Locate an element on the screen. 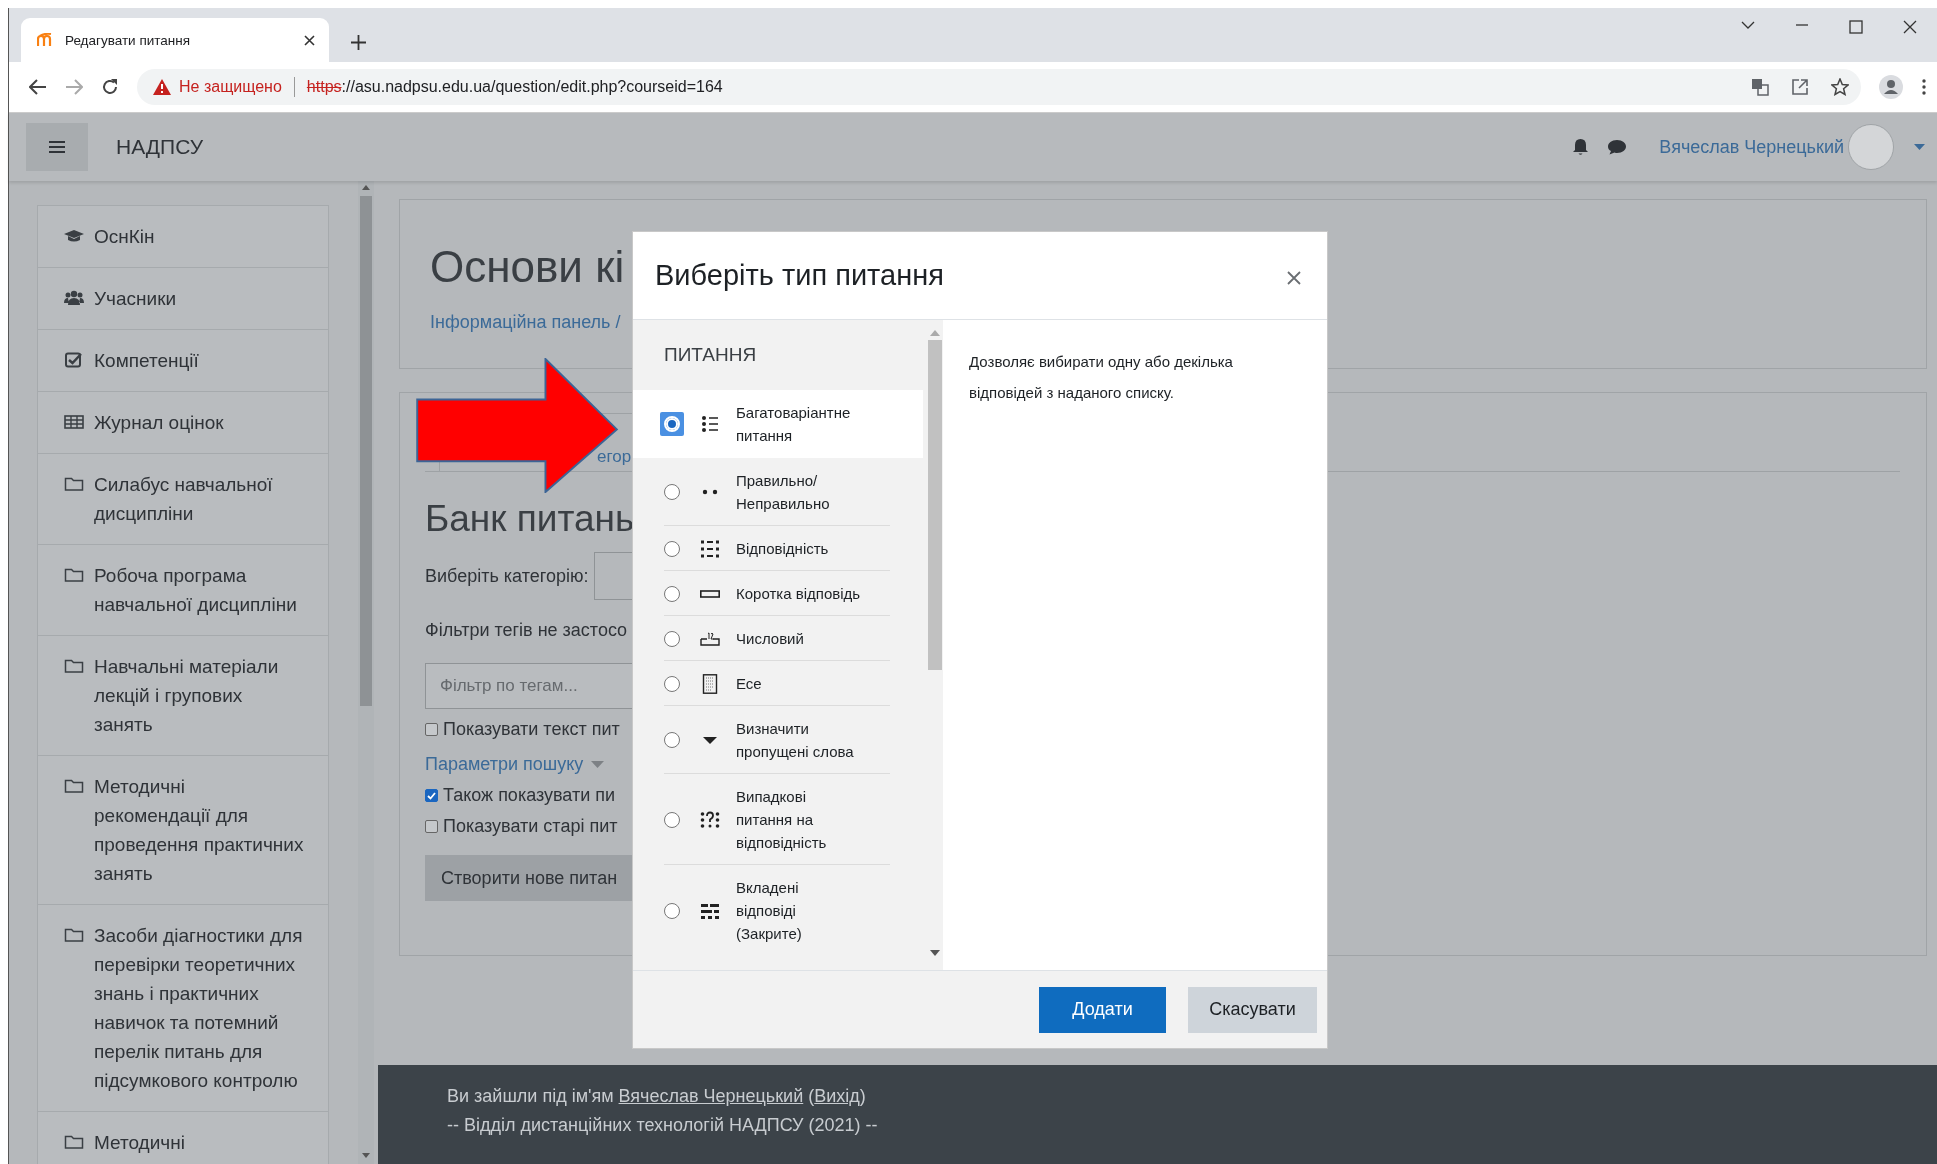  footer-credit: -- Відділ дистанційних технологій НАДПСУ (2021) -- is located at coordinates (663, 1125).